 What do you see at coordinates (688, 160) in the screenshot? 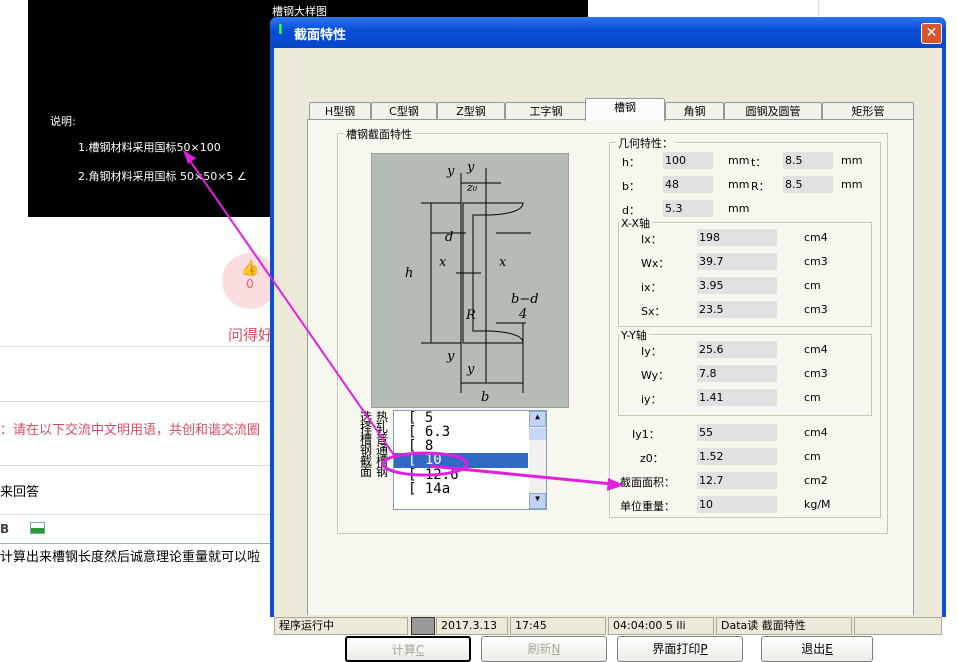
I see `h-field: 100` at bounding box center [688, 160].